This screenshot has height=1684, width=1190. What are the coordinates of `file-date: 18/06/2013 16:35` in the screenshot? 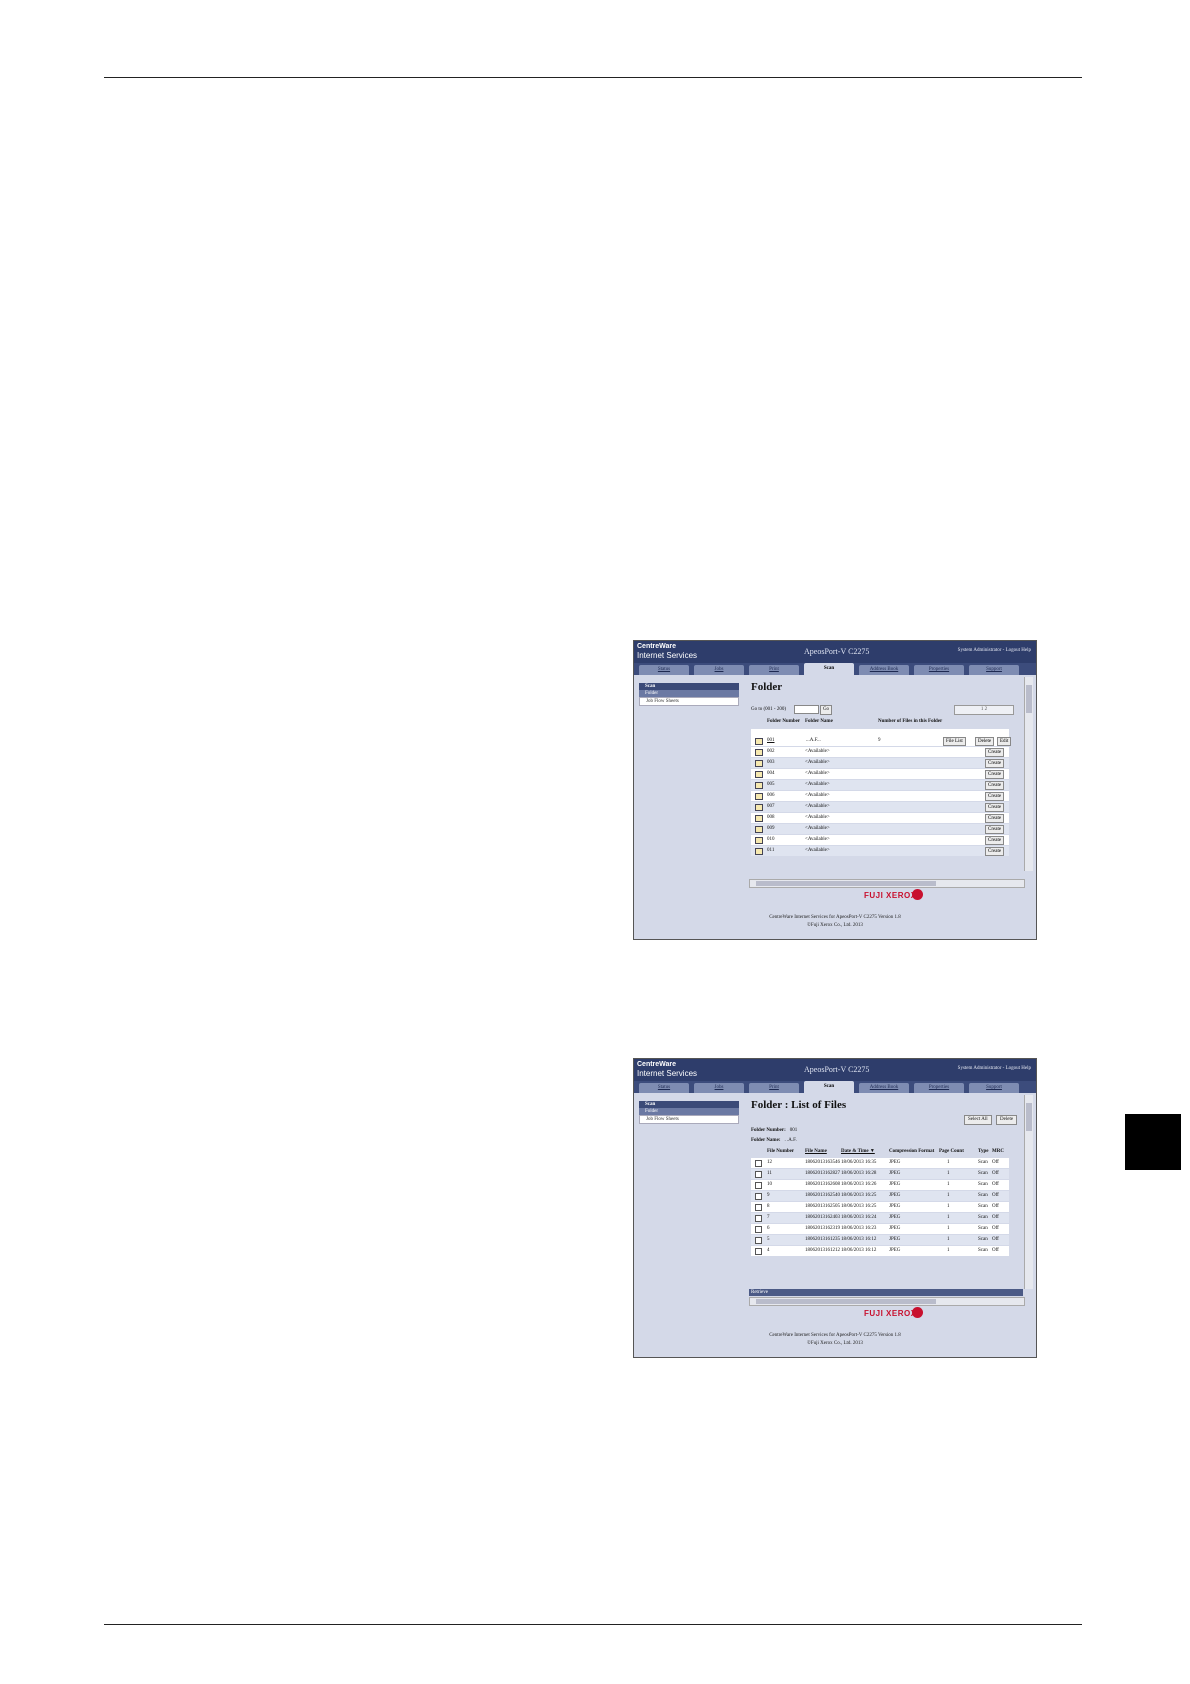 It's located at (859, 1162).